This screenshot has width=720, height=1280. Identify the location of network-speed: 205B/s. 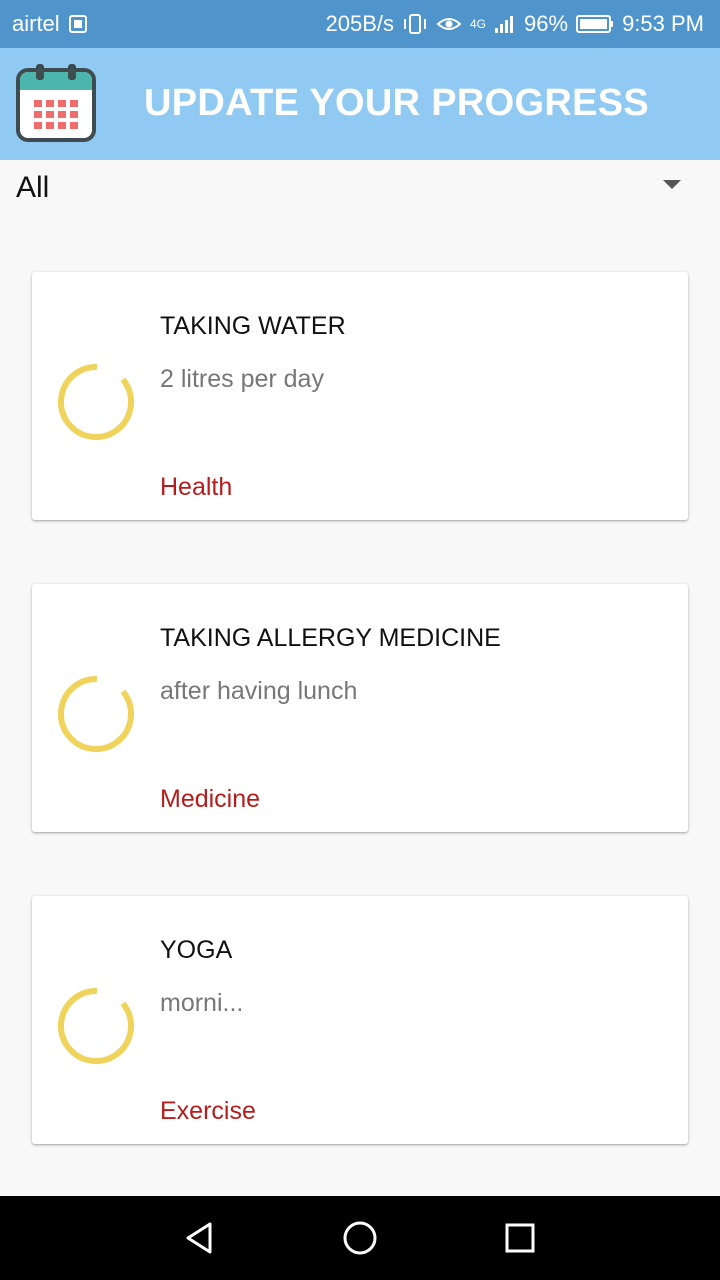
(360, 23).